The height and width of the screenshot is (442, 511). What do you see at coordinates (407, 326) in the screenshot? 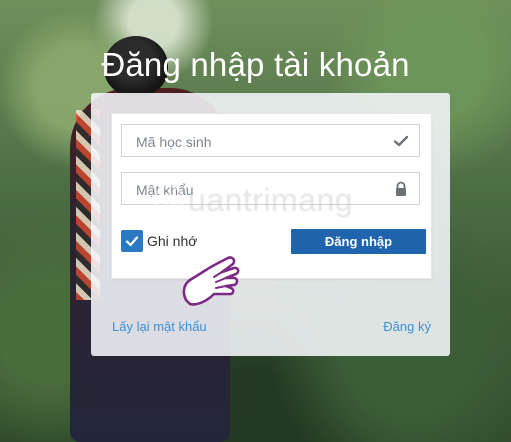
I see `register-link: Đăng ký` at bounding box center [407, 326].